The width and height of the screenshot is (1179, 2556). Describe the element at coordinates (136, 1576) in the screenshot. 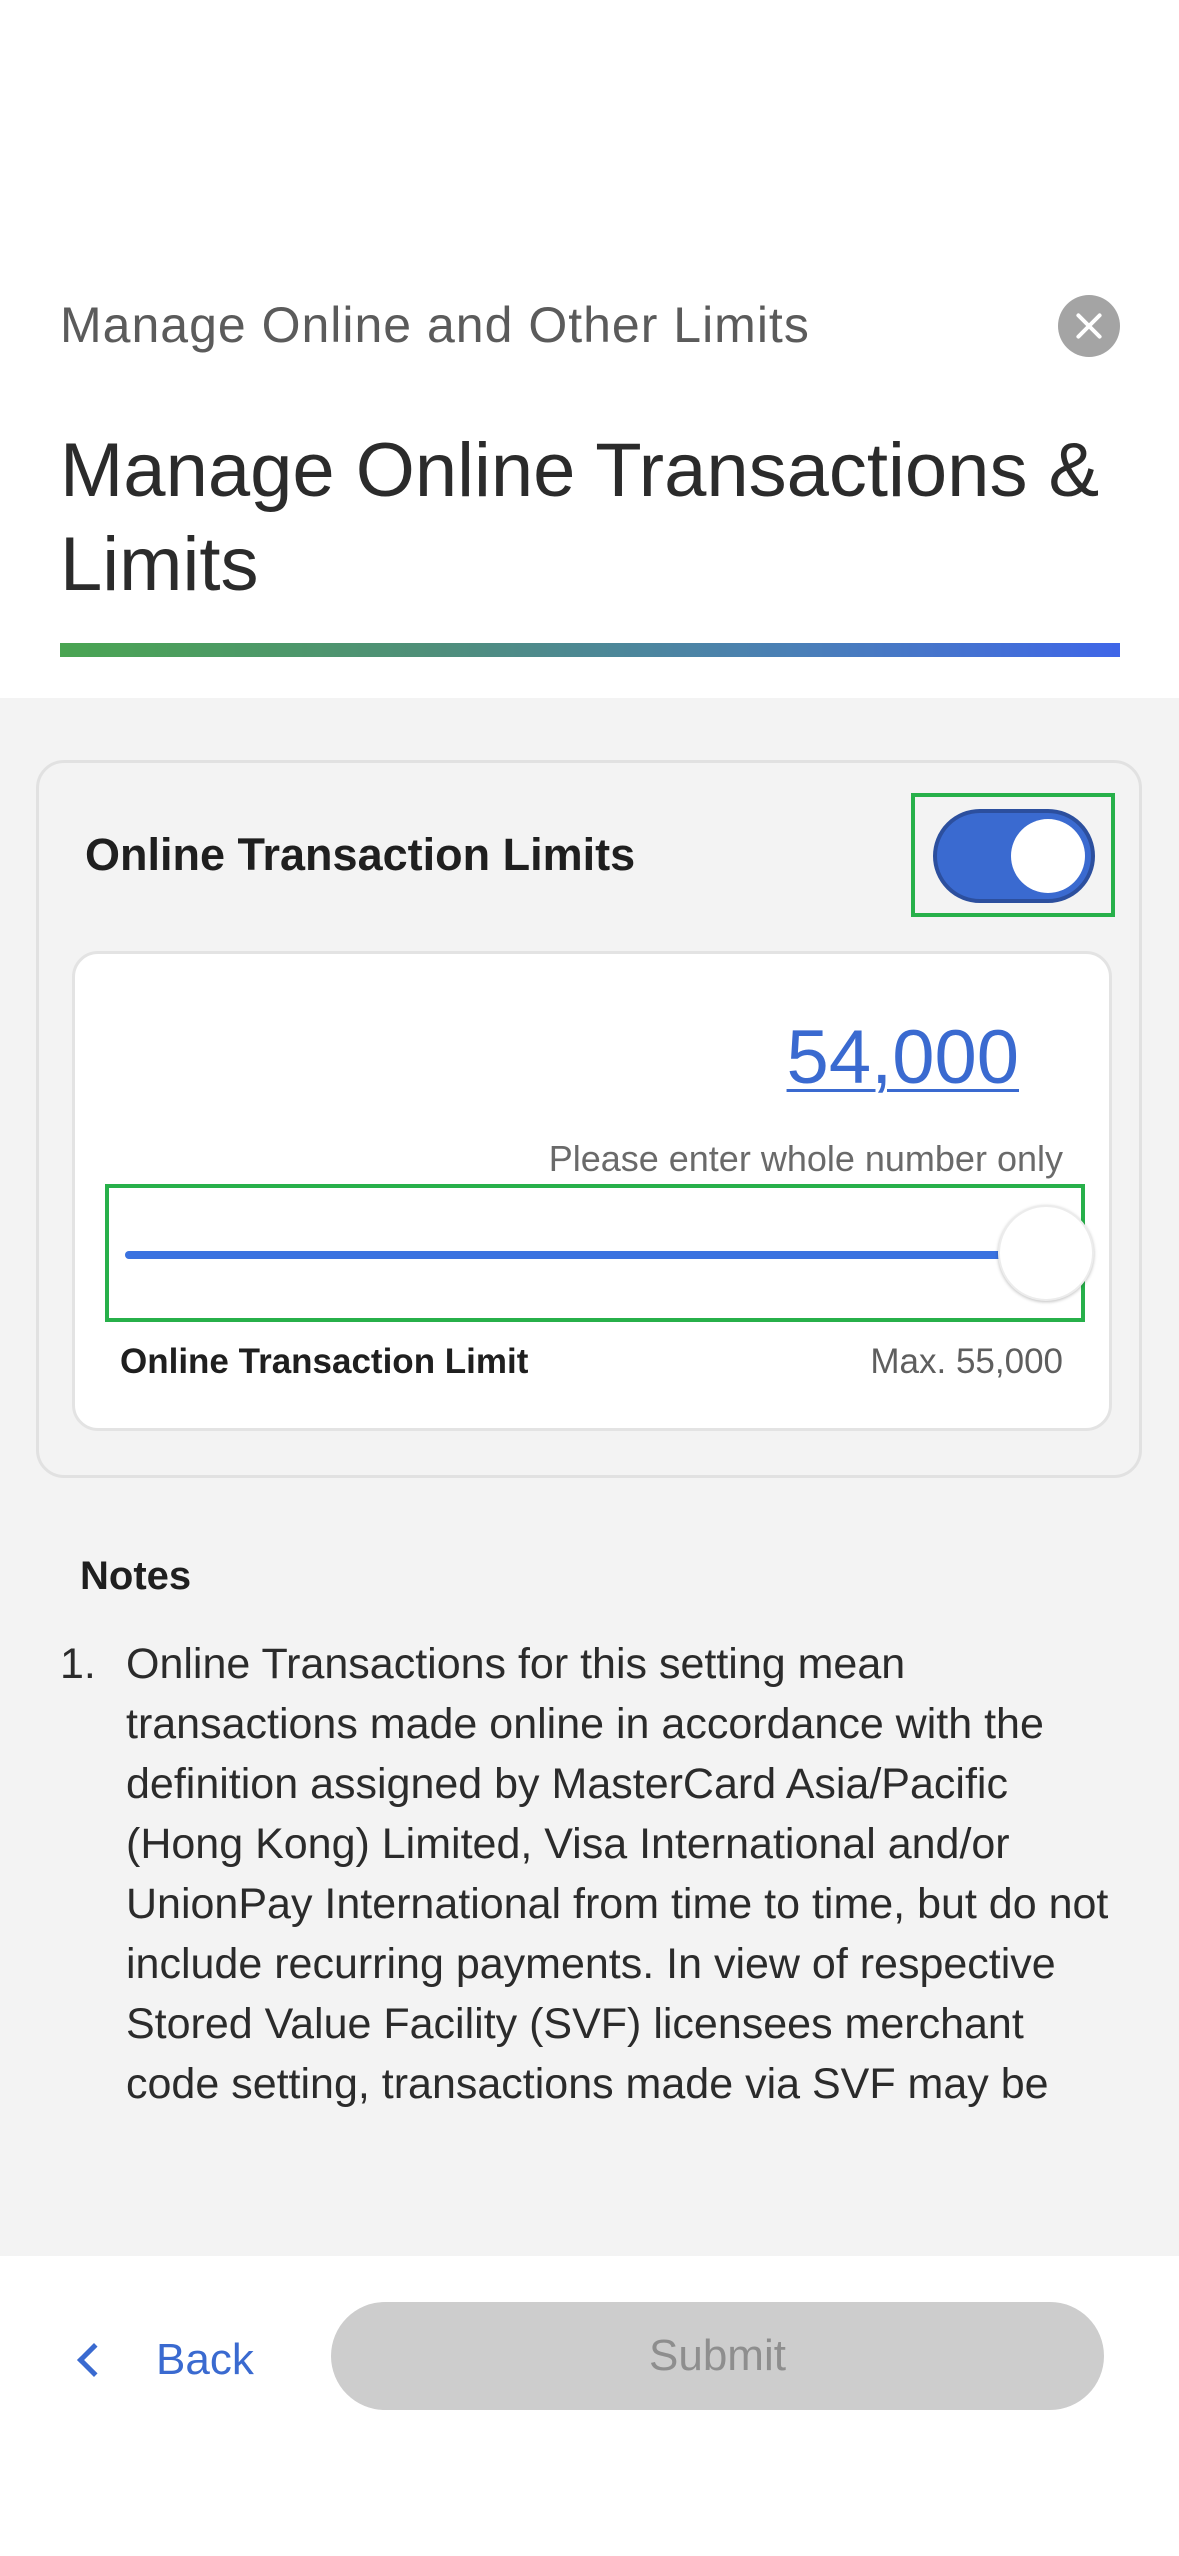

I see `notes-heading: Notes` at that location.